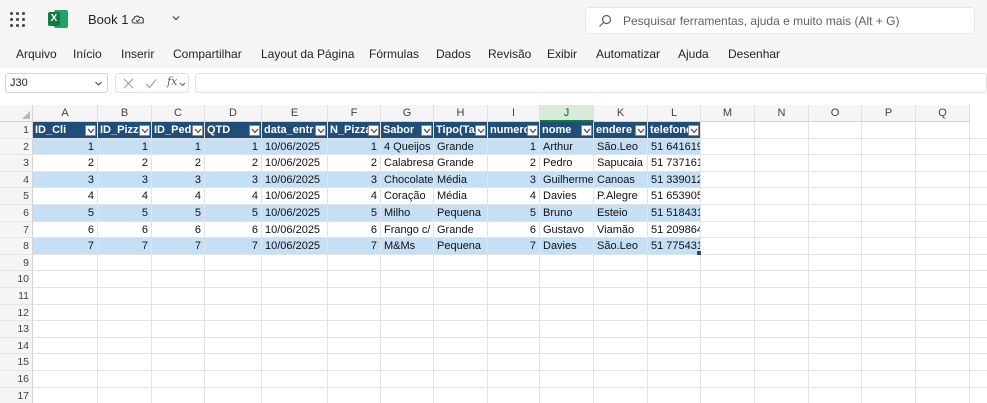  I want to click on table-header-cell: ID_Pizza, so click(118, 130).